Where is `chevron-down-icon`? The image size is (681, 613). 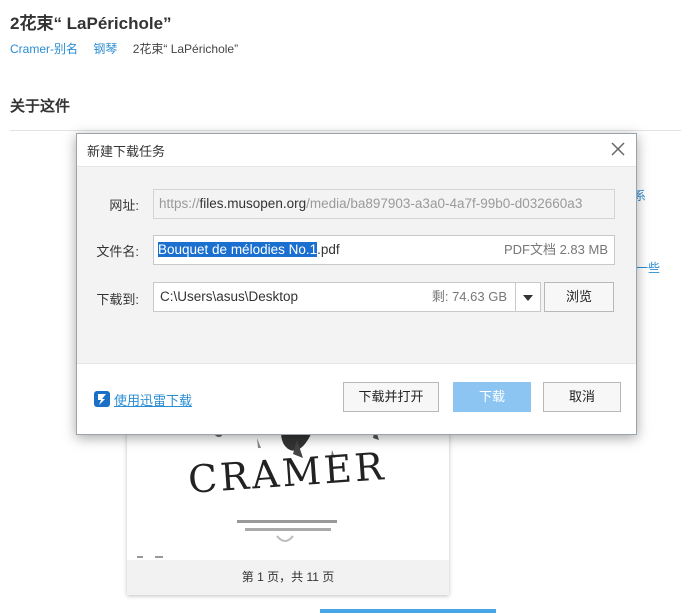
chevron-down-icon is located at coordinates (528, 298).